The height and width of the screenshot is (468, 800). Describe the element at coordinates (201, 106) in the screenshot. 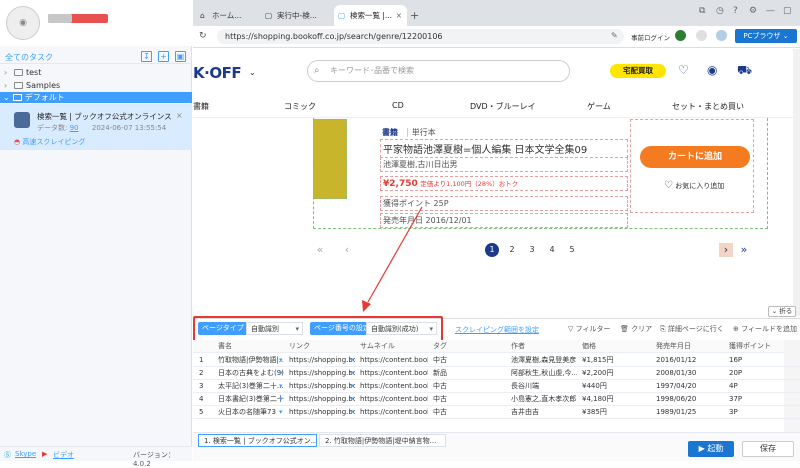

I see `nav-books: 書籍` at that location.